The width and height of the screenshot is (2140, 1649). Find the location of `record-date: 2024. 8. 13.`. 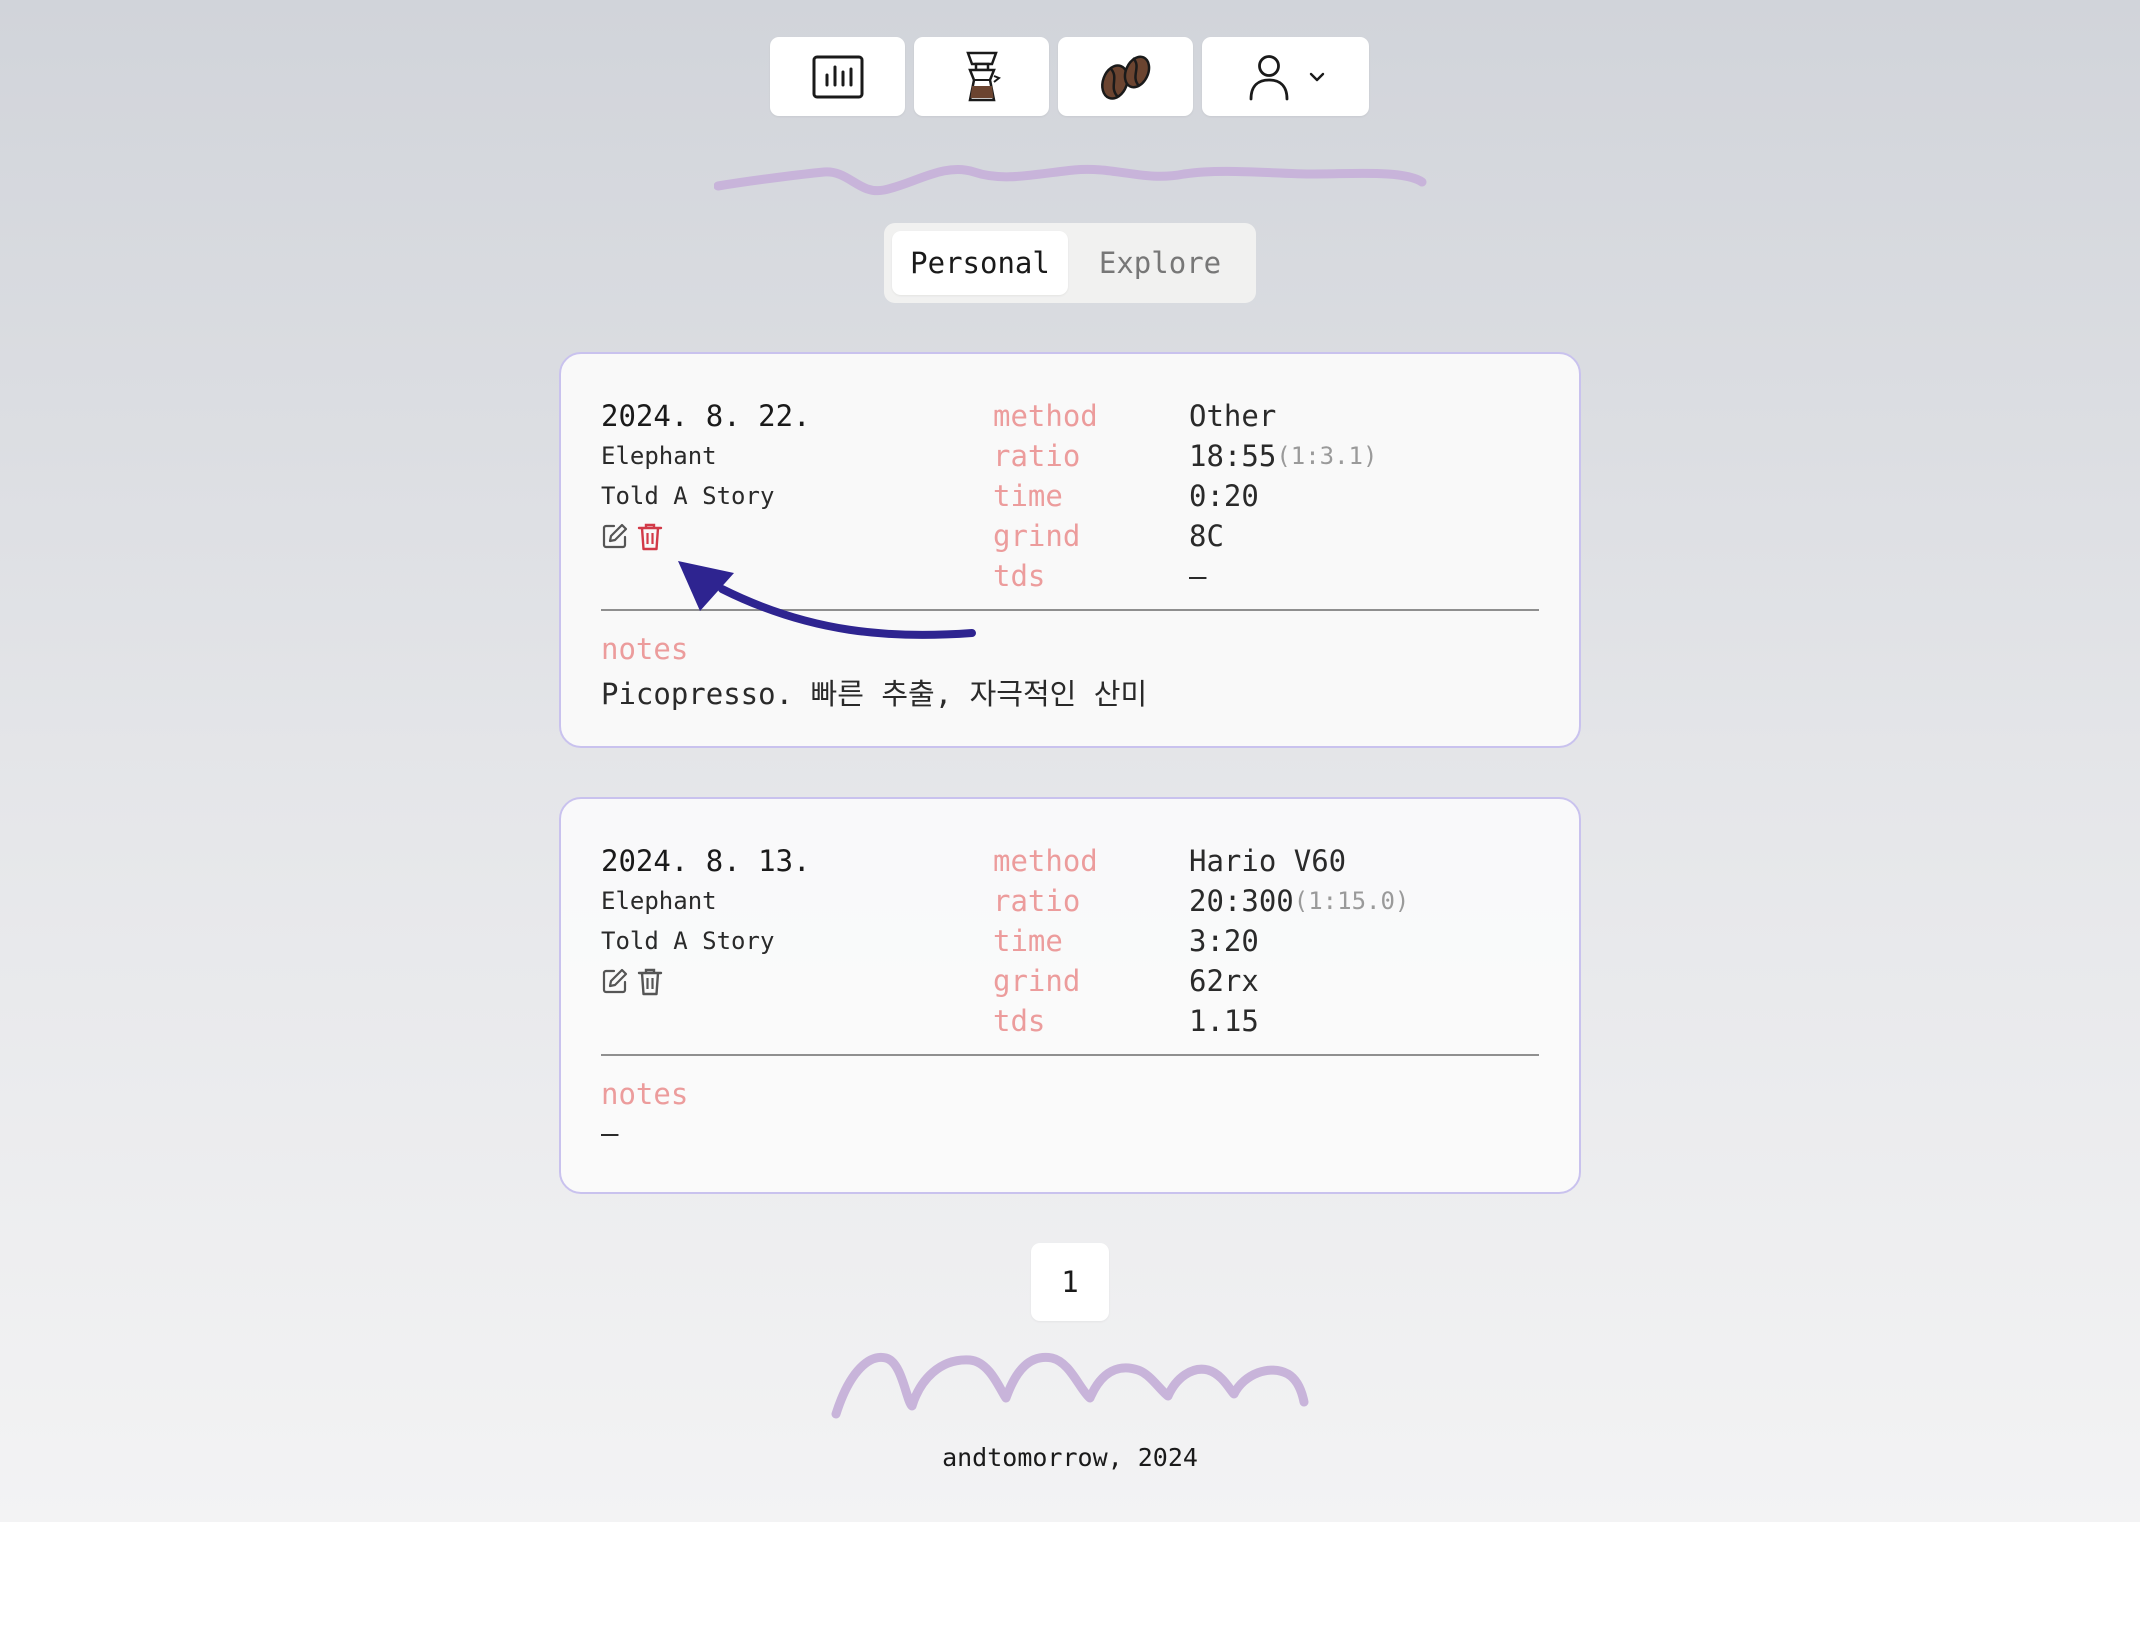

record-date: 2024. 8. 13. is located at coordinates (706, 861).